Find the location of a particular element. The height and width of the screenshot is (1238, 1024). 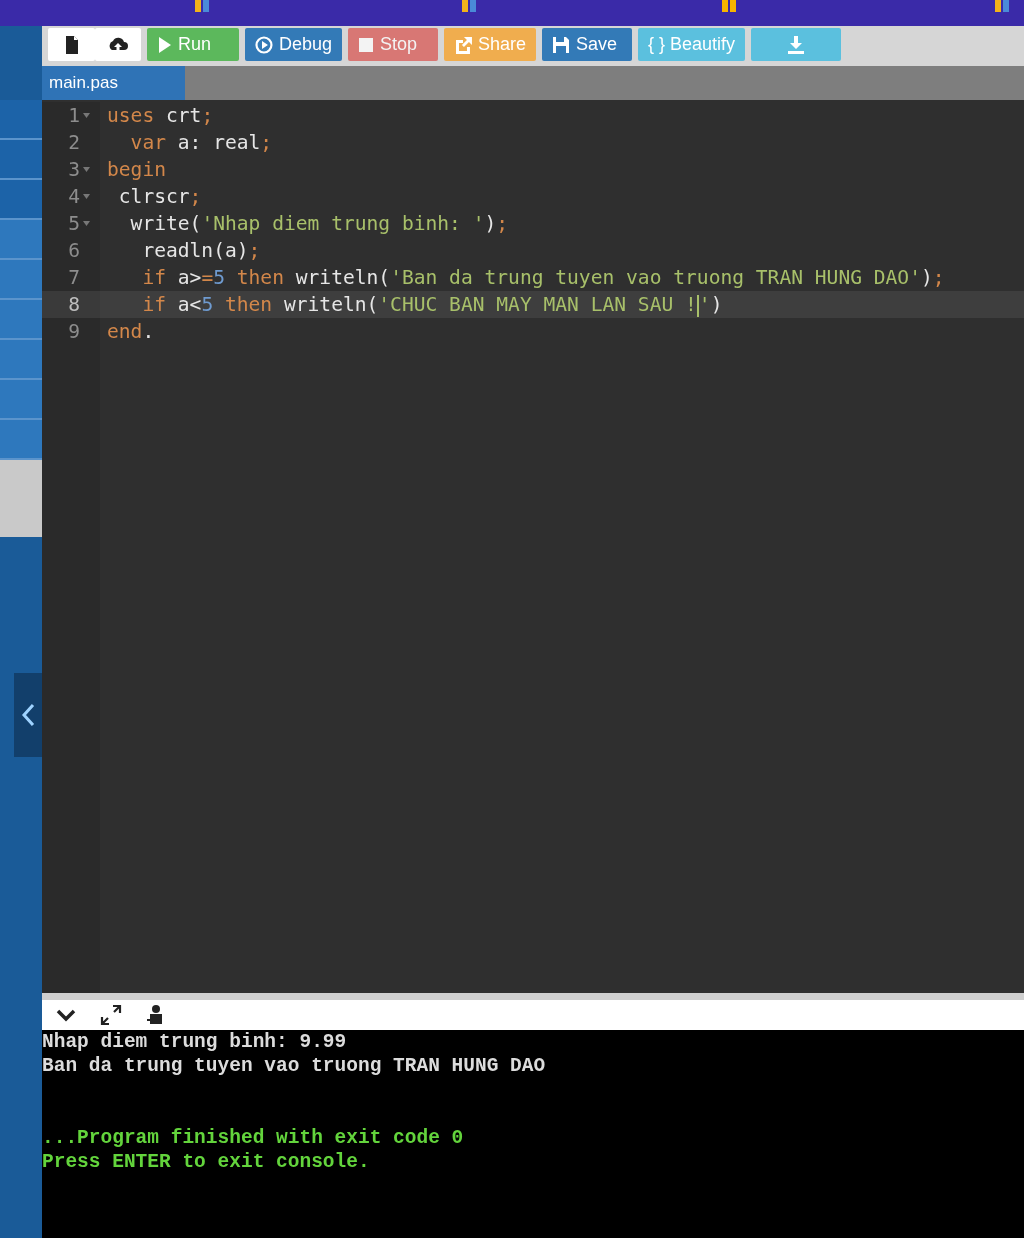

line-number: 7 is located at coordinates (74, 278).